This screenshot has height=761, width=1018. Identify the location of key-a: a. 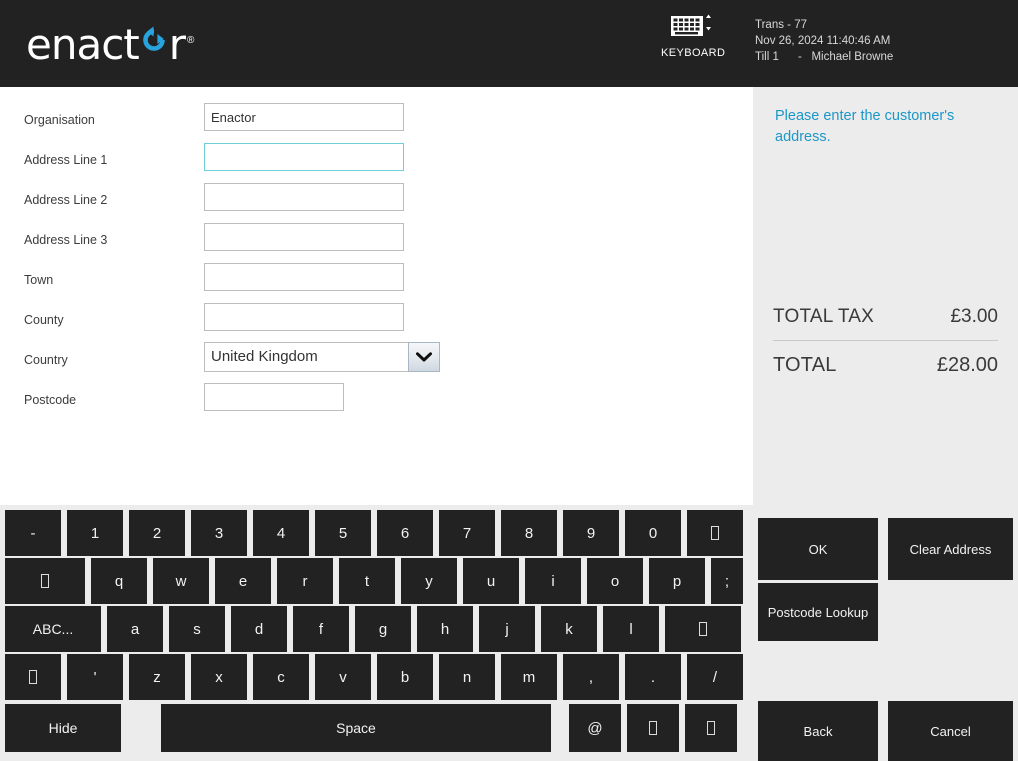
(135, 629).